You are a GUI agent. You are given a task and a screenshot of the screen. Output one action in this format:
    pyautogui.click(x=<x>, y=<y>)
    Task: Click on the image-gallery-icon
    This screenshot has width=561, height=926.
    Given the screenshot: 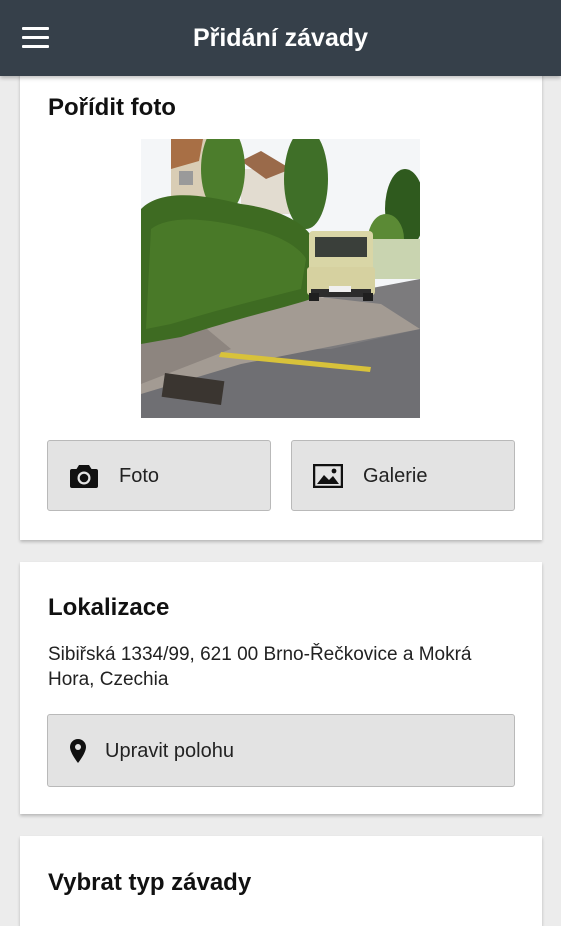 What is the action you would take?
    pyautogui.click(x=328, y=476)
    